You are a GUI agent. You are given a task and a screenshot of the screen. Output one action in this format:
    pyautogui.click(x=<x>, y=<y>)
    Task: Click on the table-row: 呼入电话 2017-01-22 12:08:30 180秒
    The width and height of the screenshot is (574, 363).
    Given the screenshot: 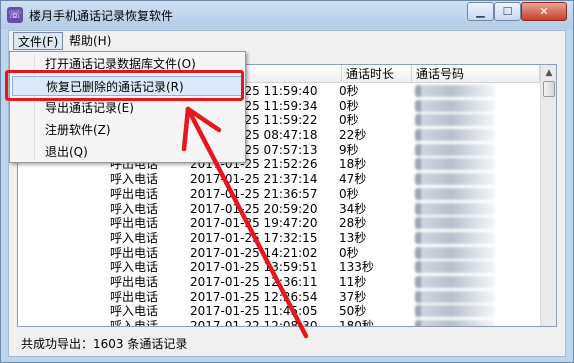 What is the action you would take?
    pyautogui.click(x=279, y=323)
    